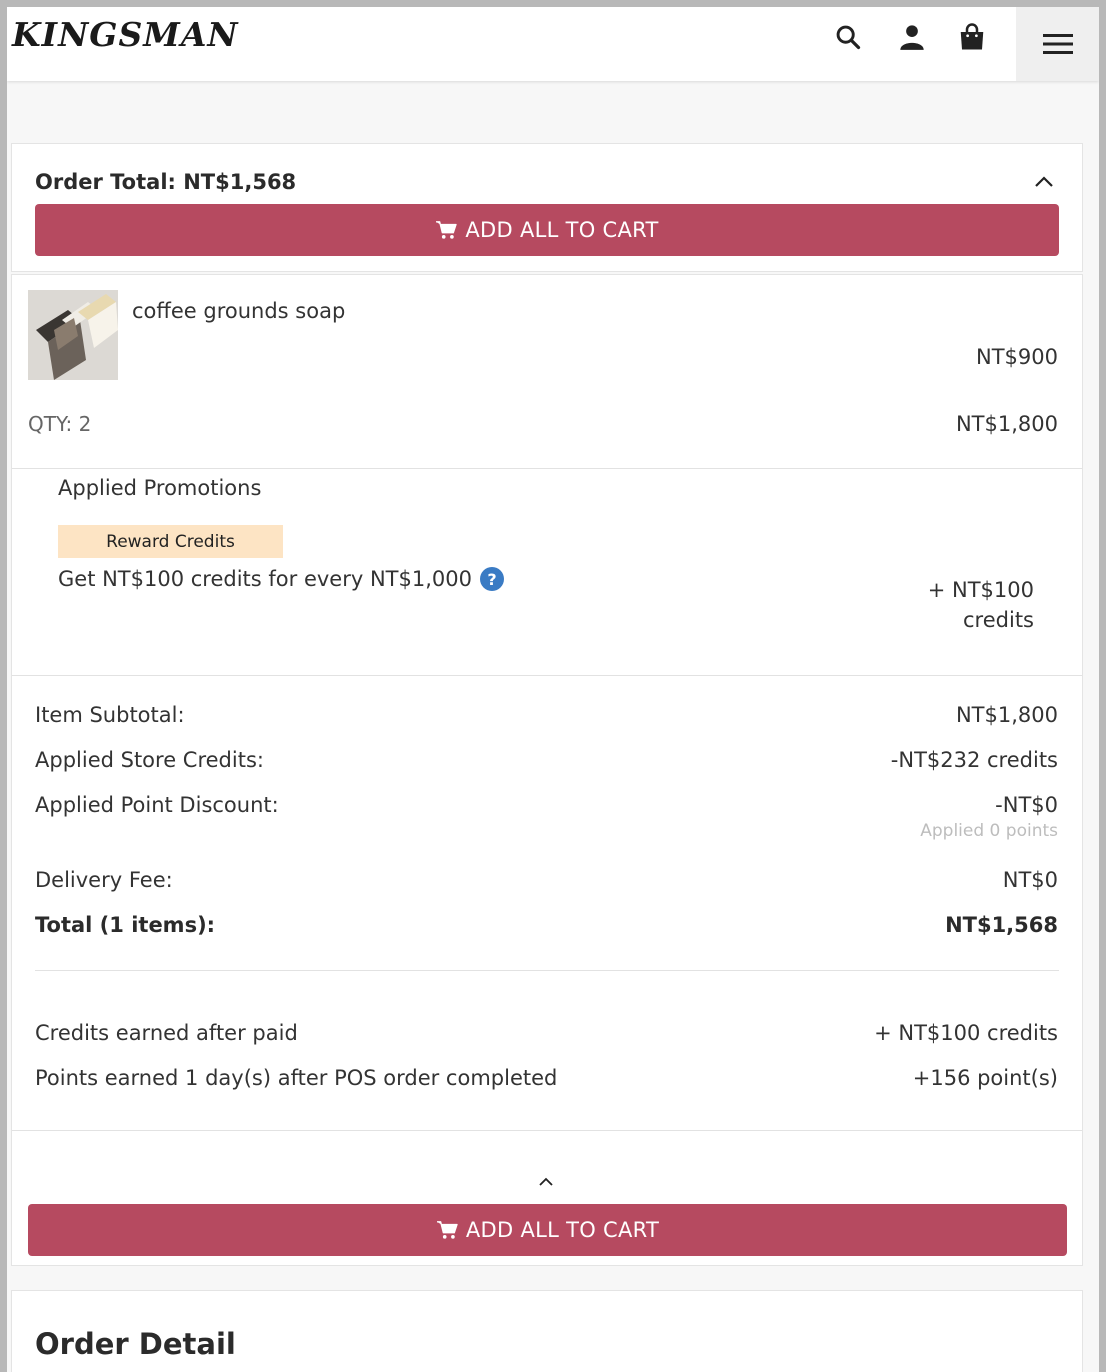 The width and height of the screenshot is (1106, 1372). I want to click on applied-promotions-title: Applied Promotions, so click(160, 488).